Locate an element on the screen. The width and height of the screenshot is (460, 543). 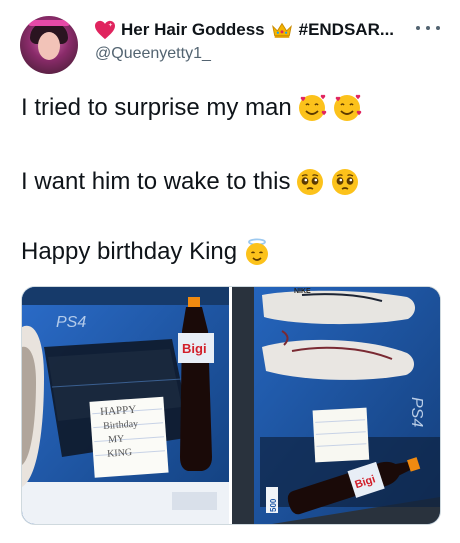
ps4-logo-right: PS4 is located at coordinates (416, 412).